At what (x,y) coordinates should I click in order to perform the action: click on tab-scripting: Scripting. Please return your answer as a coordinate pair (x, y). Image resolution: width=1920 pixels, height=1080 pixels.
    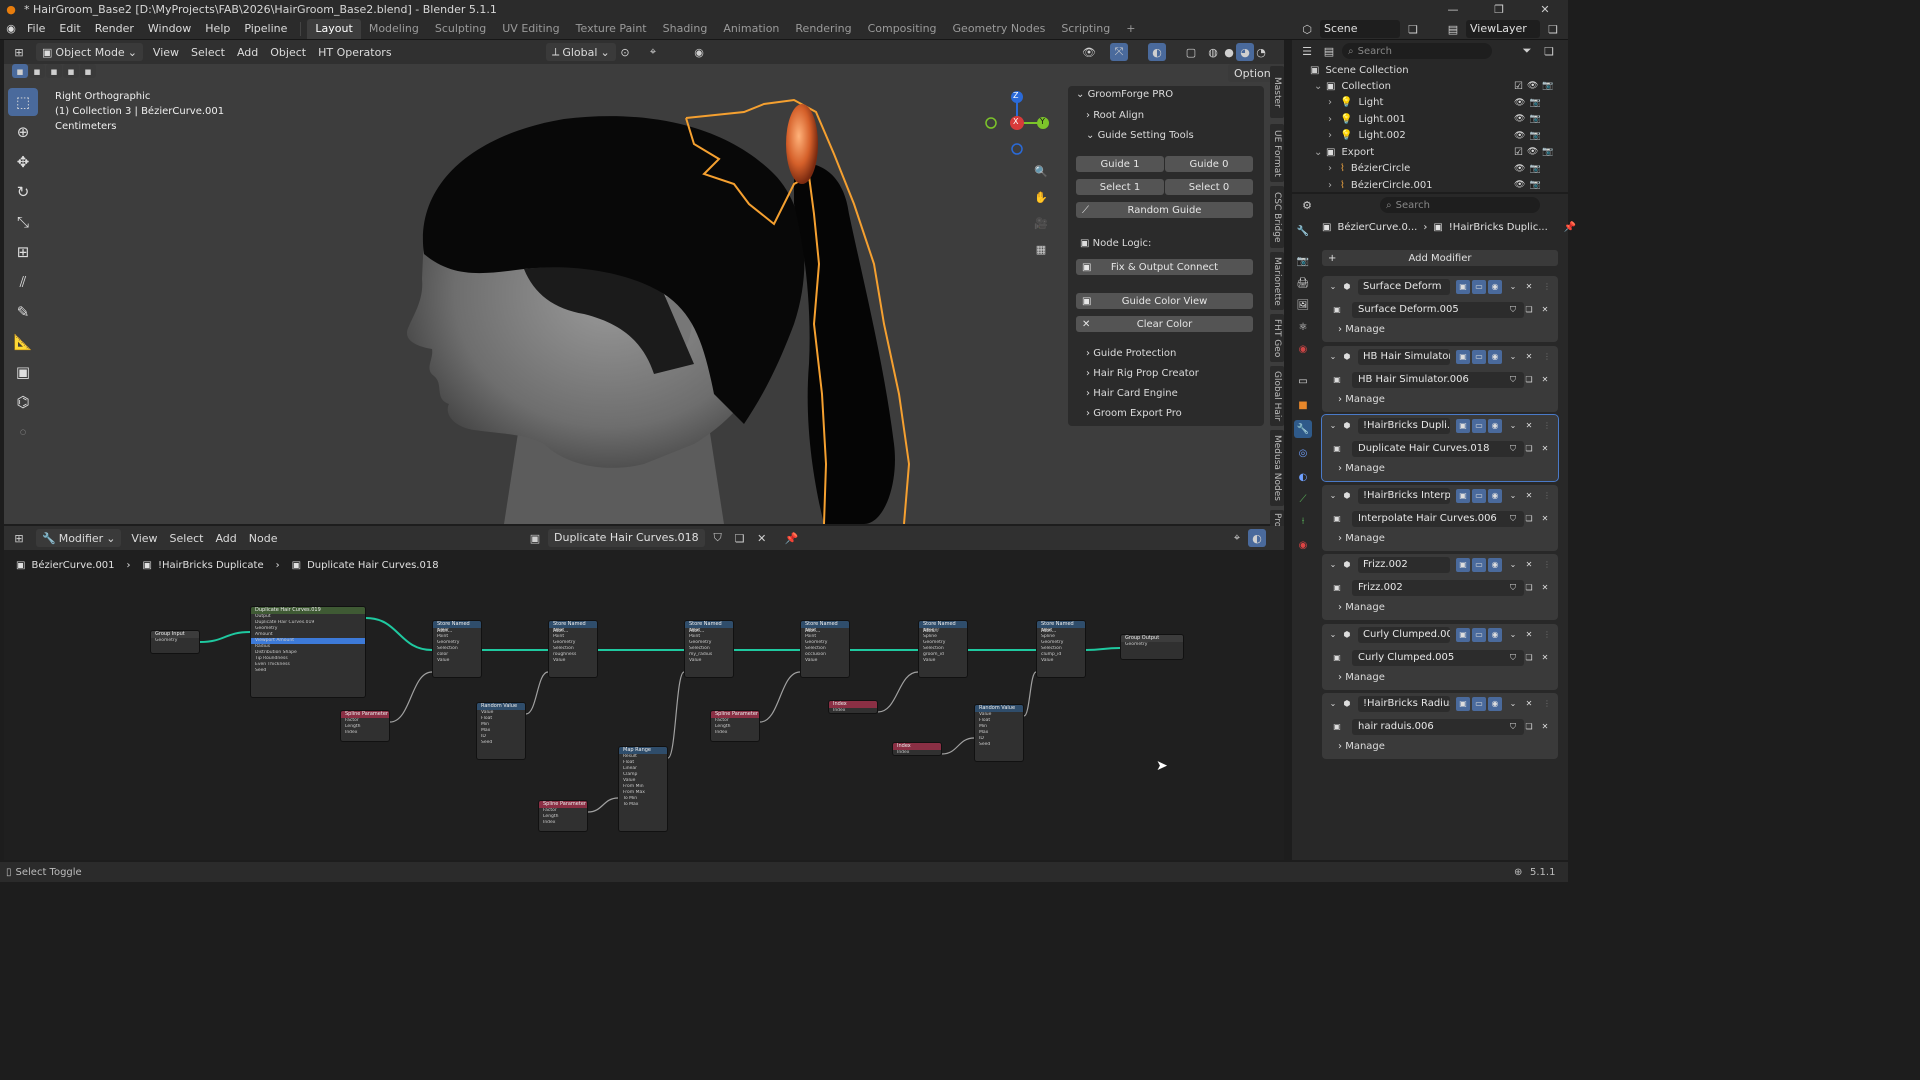
    Looking at the image, I should click on (1085, 29).